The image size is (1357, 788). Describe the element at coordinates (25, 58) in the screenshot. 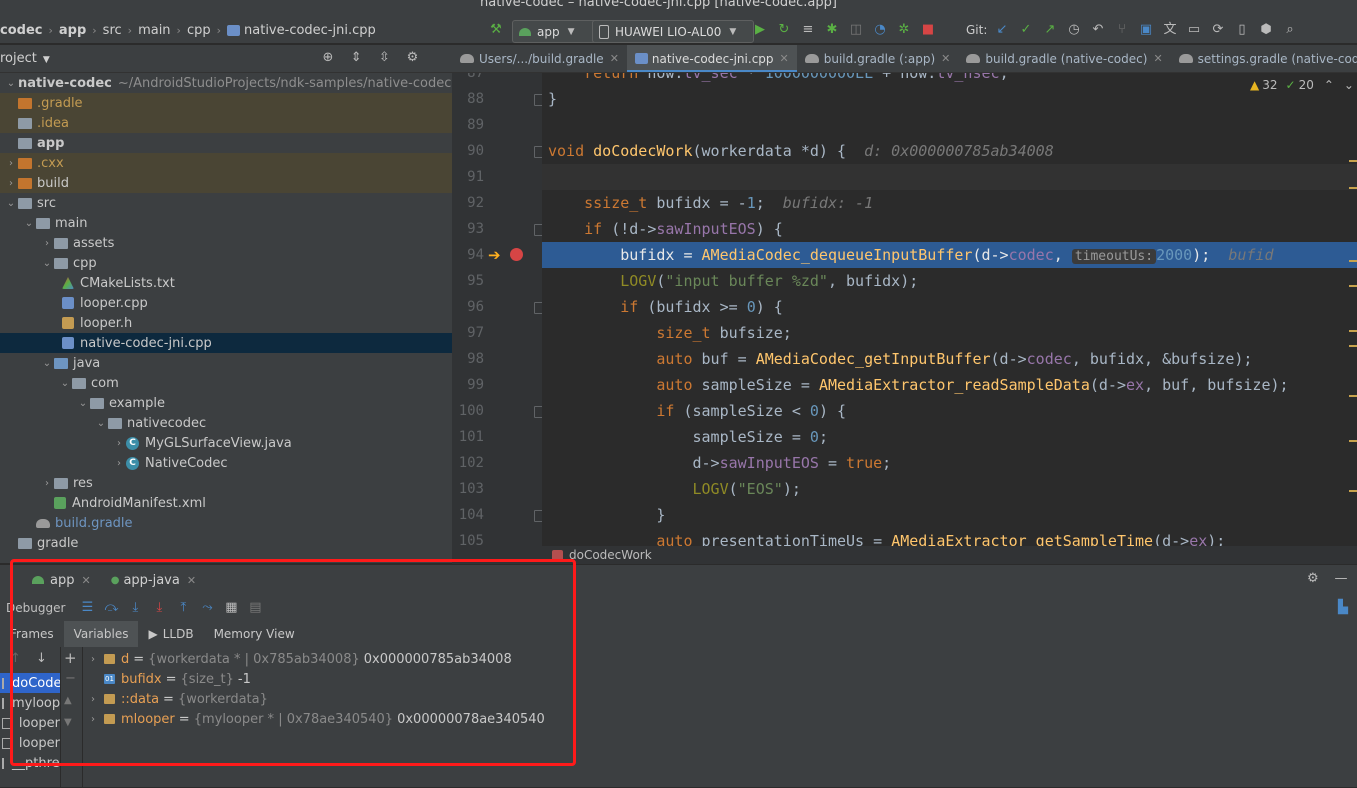

I see `project-view-select: roject ▼` at that location.